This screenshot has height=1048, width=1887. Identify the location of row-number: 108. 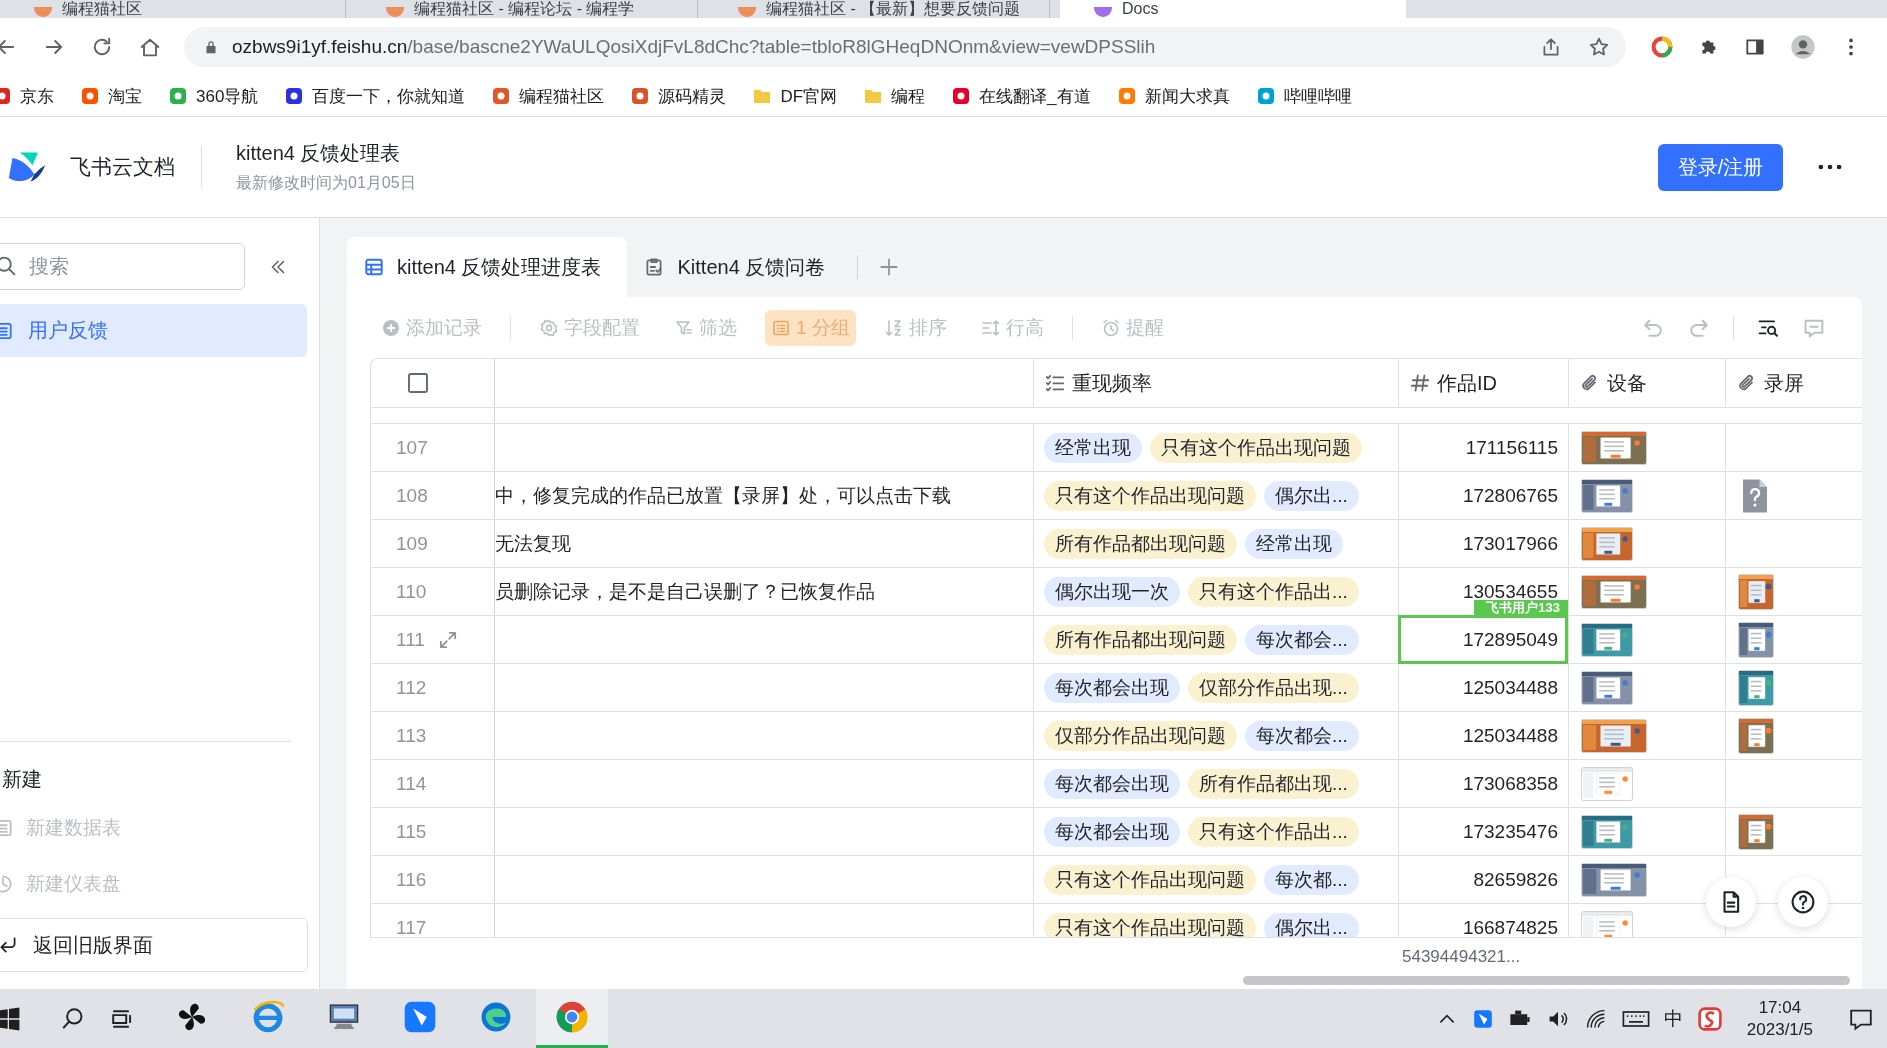
(412, 495).